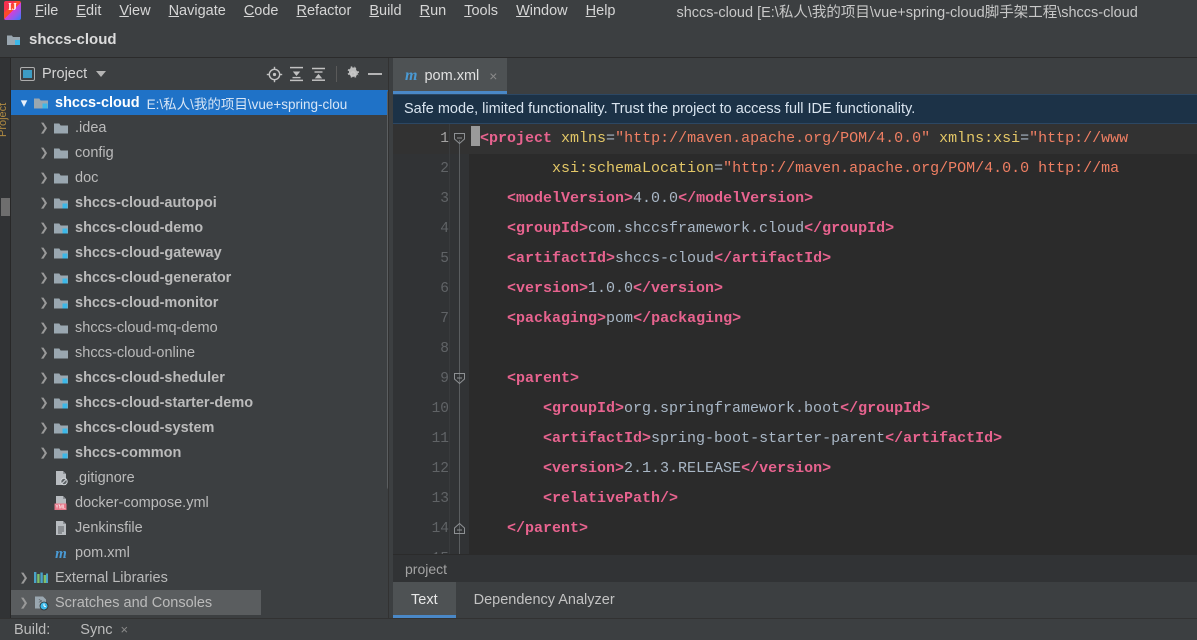  What do you see at coordinates (202, 302) in the screenshot?
I see `tree-item-shccs-cloud-monitor: ❯ shccs-cloud-monitor` at bounding box center [202, 302].